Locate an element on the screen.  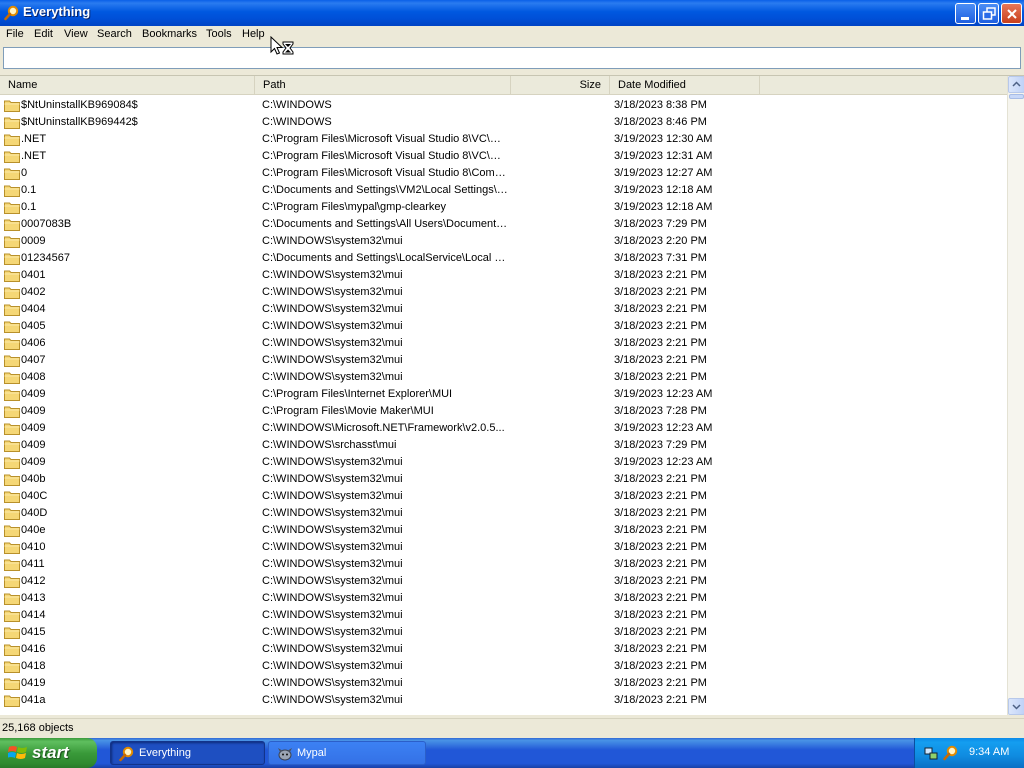
menu-view: View is located at coordinates (76, 34).